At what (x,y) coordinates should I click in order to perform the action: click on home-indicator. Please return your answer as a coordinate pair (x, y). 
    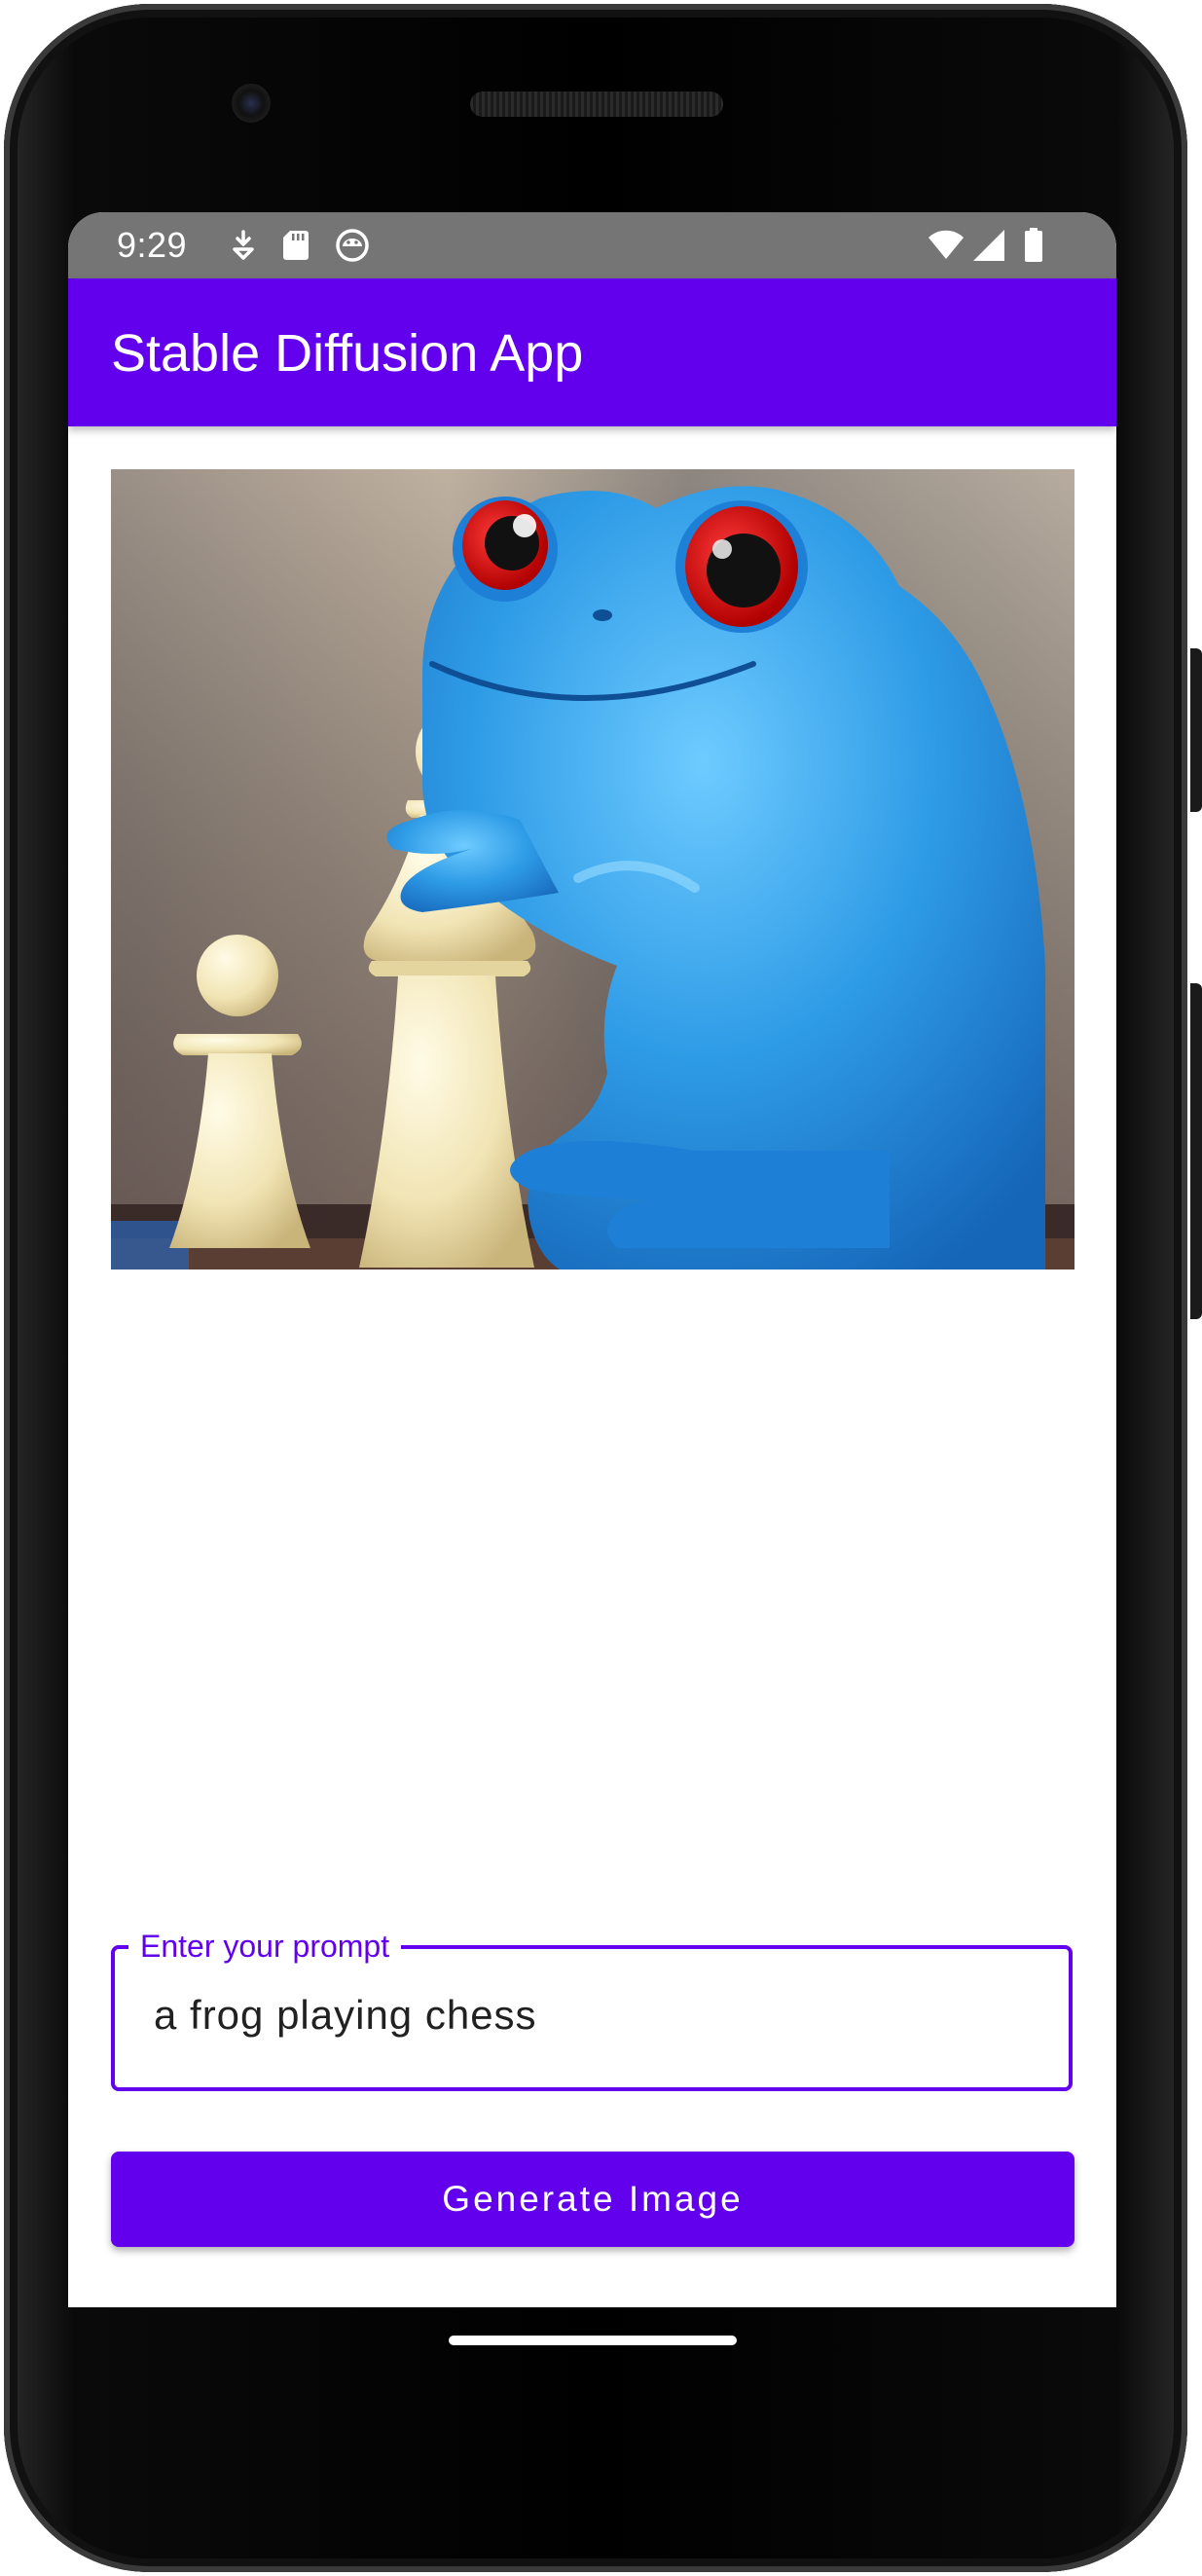
    Looking at the image, I should click on (593, 2340).